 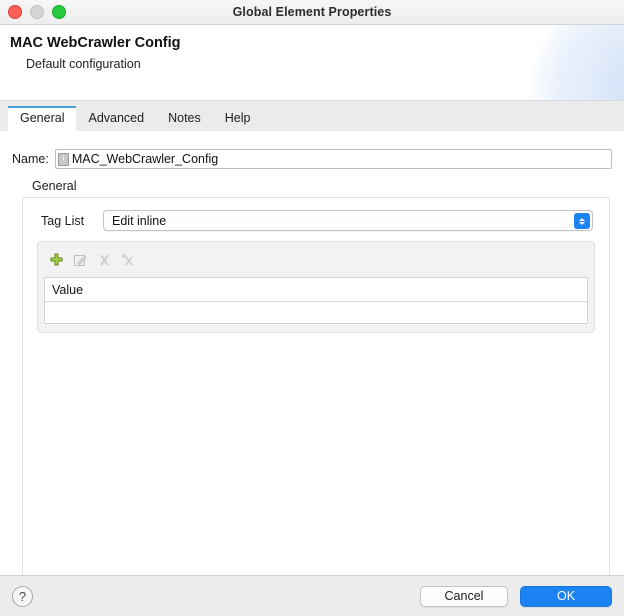 What do you see at coordinates (139, 220) in the screenshot?
I see `tag-list-selected-value: Edit inline` at bounding box center [139, 220].